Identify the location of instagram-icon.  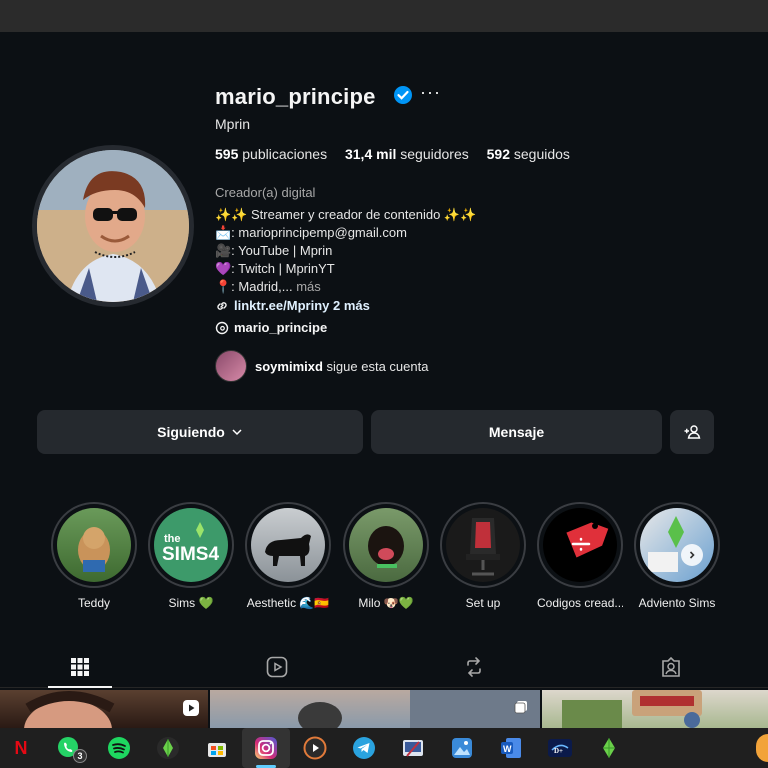
(266, 748).